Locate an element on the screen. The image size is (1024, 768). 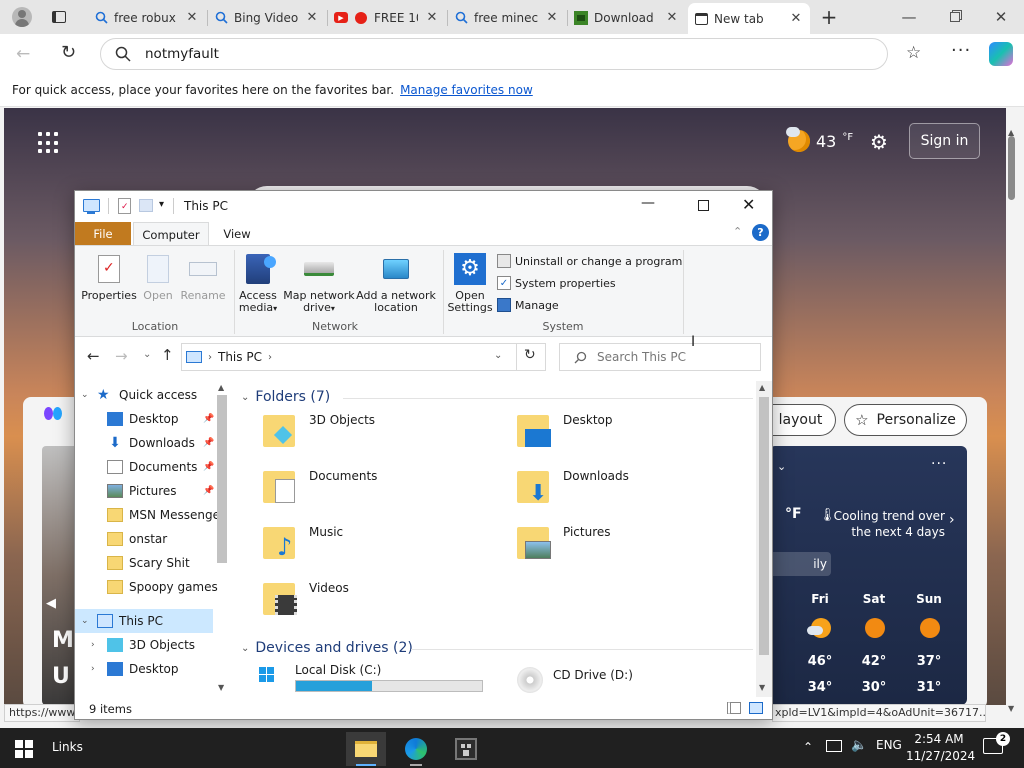
search-this-pc-input: Search This PC is located at coordinates (660, 357).